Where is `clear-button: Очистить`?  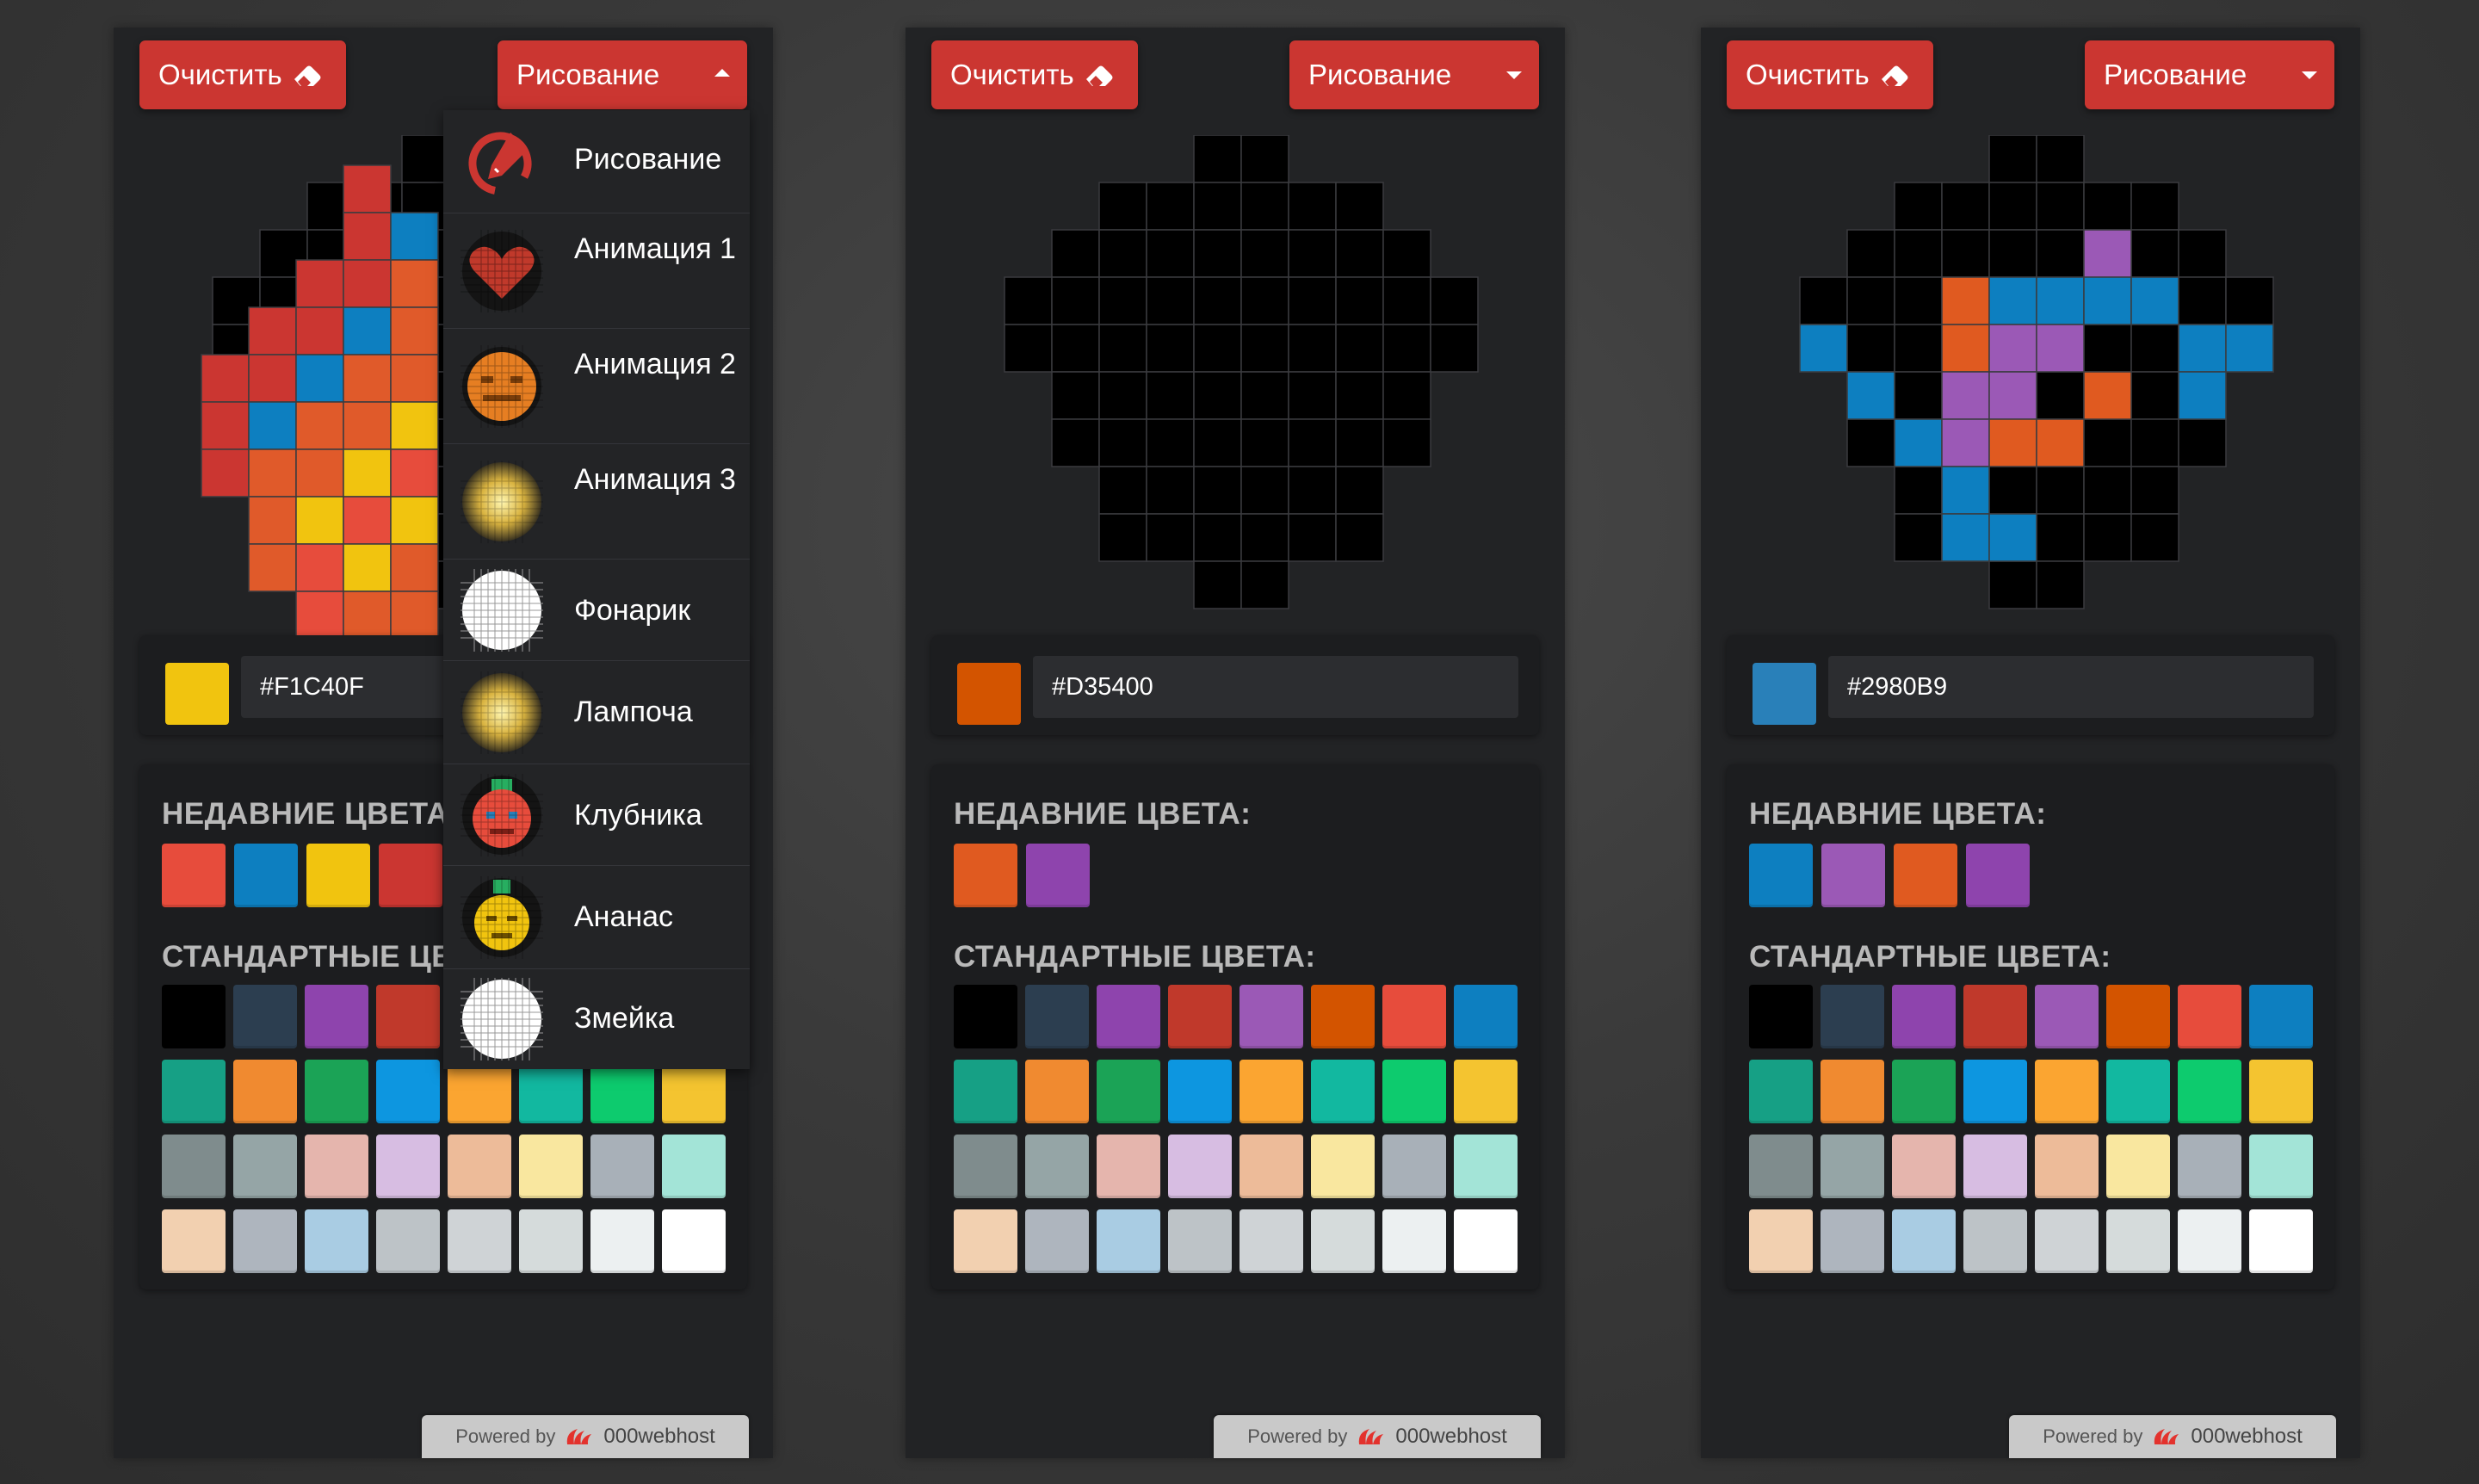 clear-button: Очистить is located at coordinates (242, 74).